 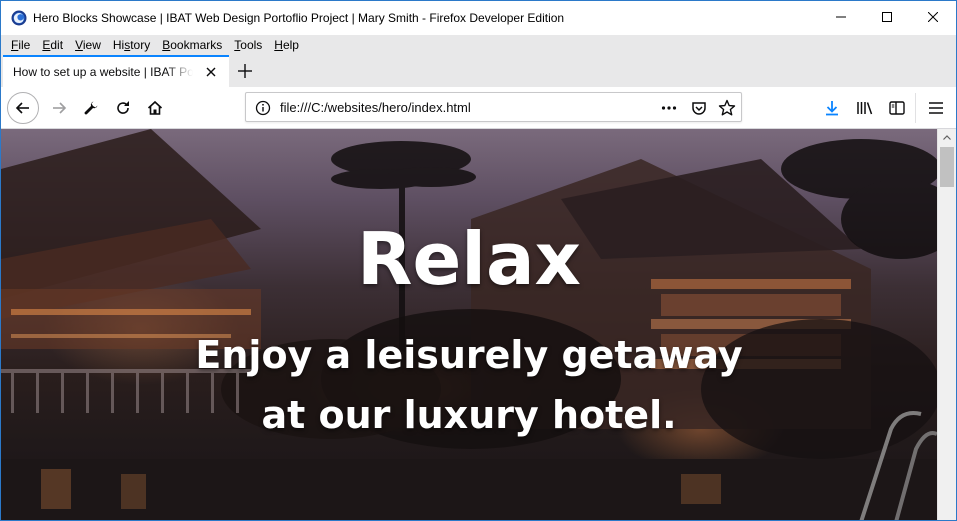 I want to click on menu-tools: Tools, so click(x=248, y=45).